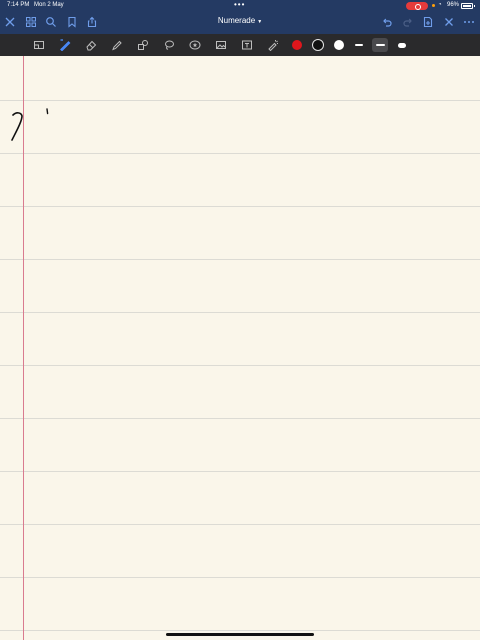  What do you see at coordinates (246, 45) in the screenshot?
I see `text-tool-icon` at bounding box center [246, 45].